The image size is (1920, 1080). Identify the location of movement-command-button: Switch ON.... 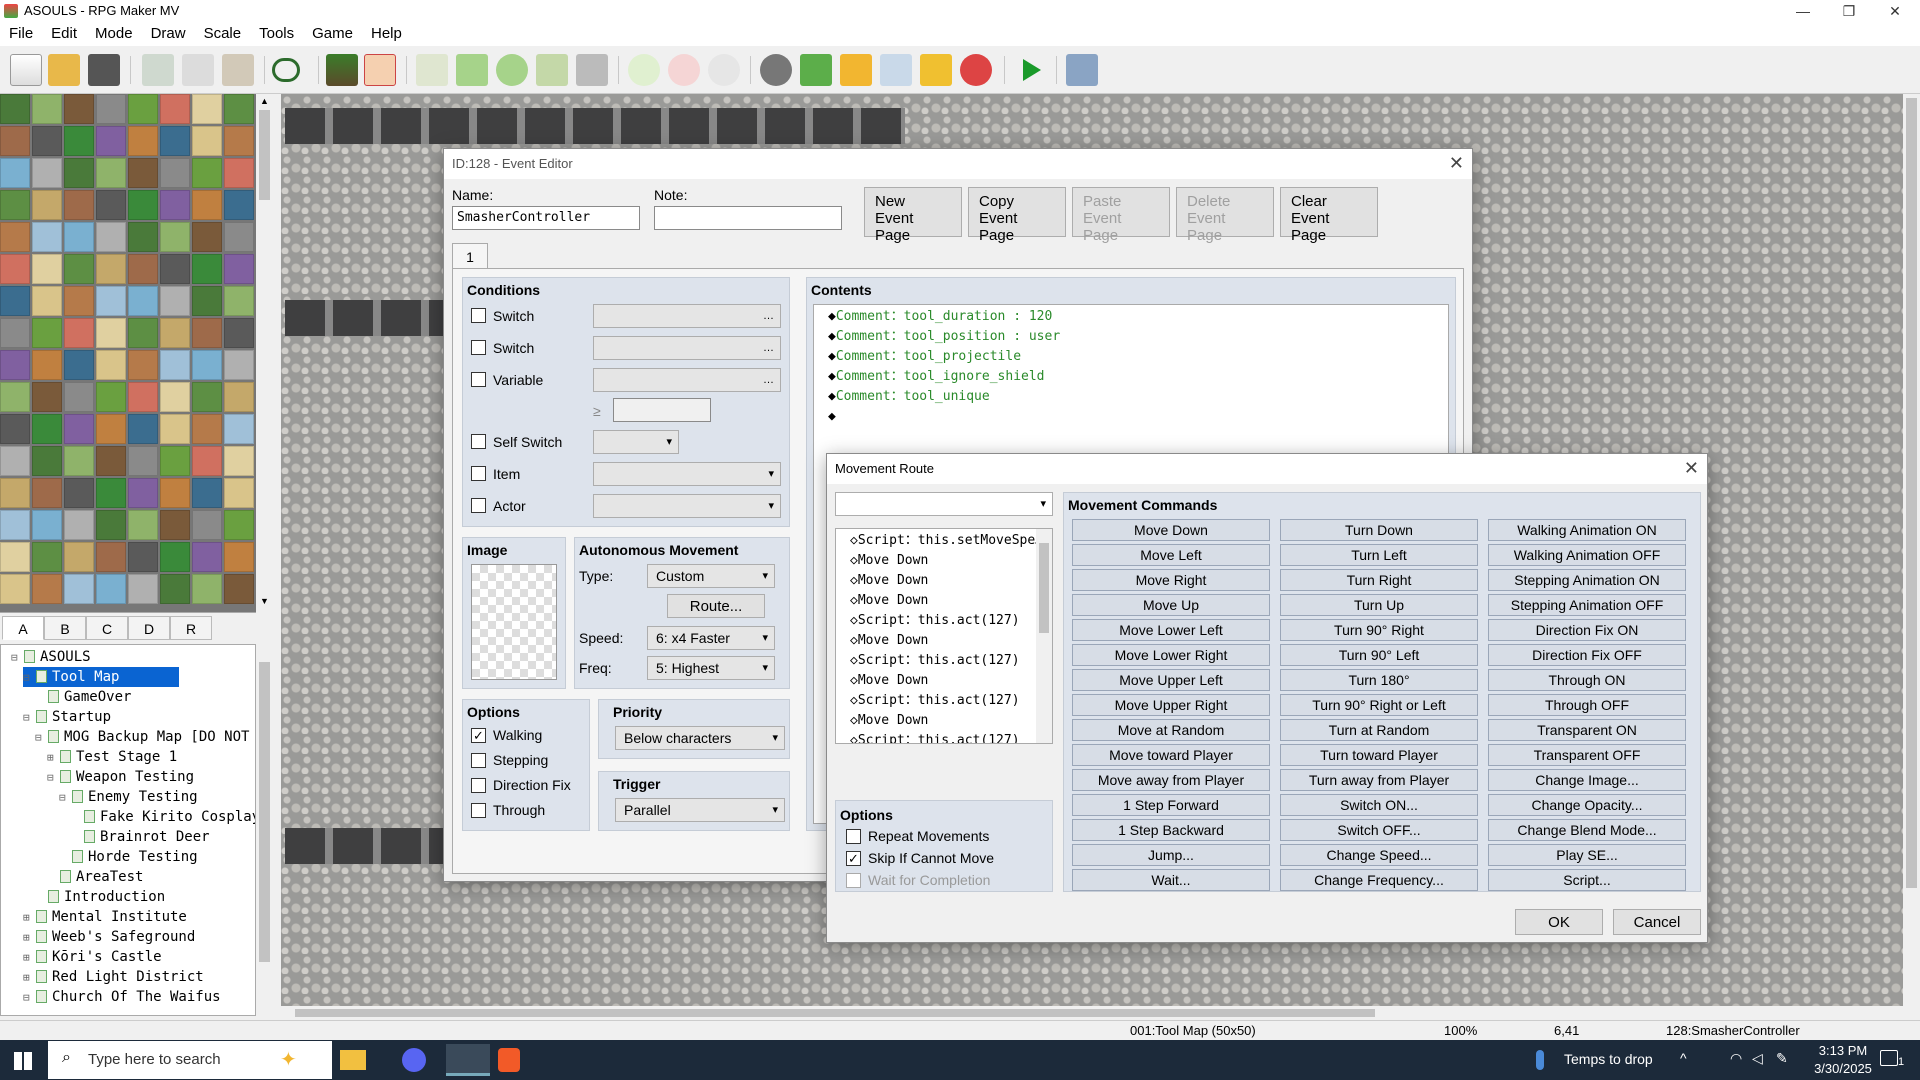
(1379, 805).